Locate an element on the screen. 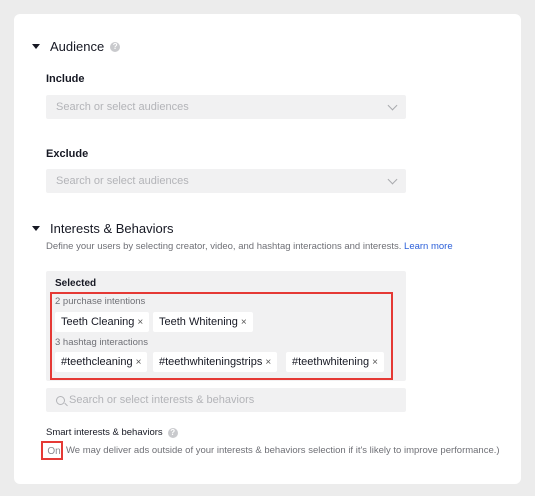  purchase-group-label: 2 purchase intentions is located at coordinates (100, 301).